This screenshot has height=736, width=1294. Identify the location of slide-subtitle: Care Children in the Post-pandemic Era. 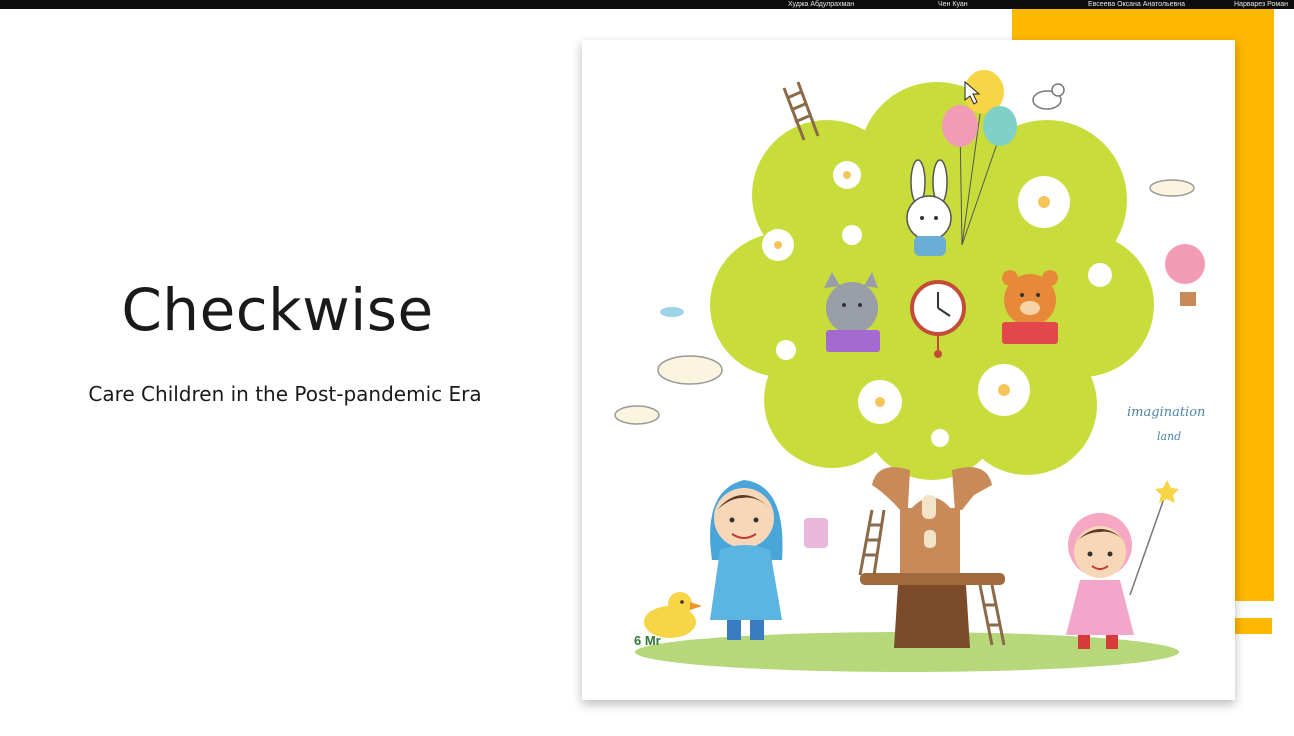
(285, 394).